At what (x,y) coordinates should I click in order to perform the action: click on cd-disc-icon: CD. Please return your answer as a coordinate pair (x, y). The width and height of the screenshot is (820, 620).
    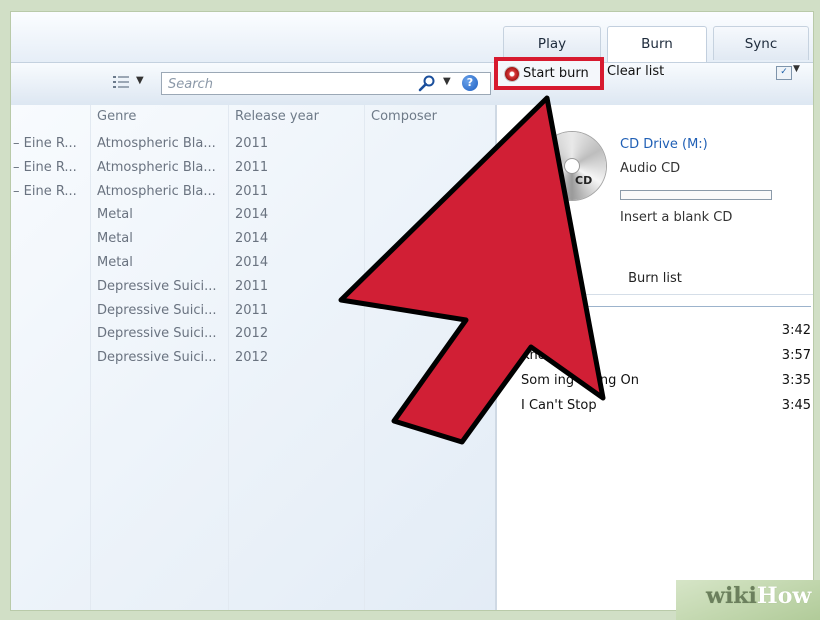
    Looking at the image, I should click on (572, 166).